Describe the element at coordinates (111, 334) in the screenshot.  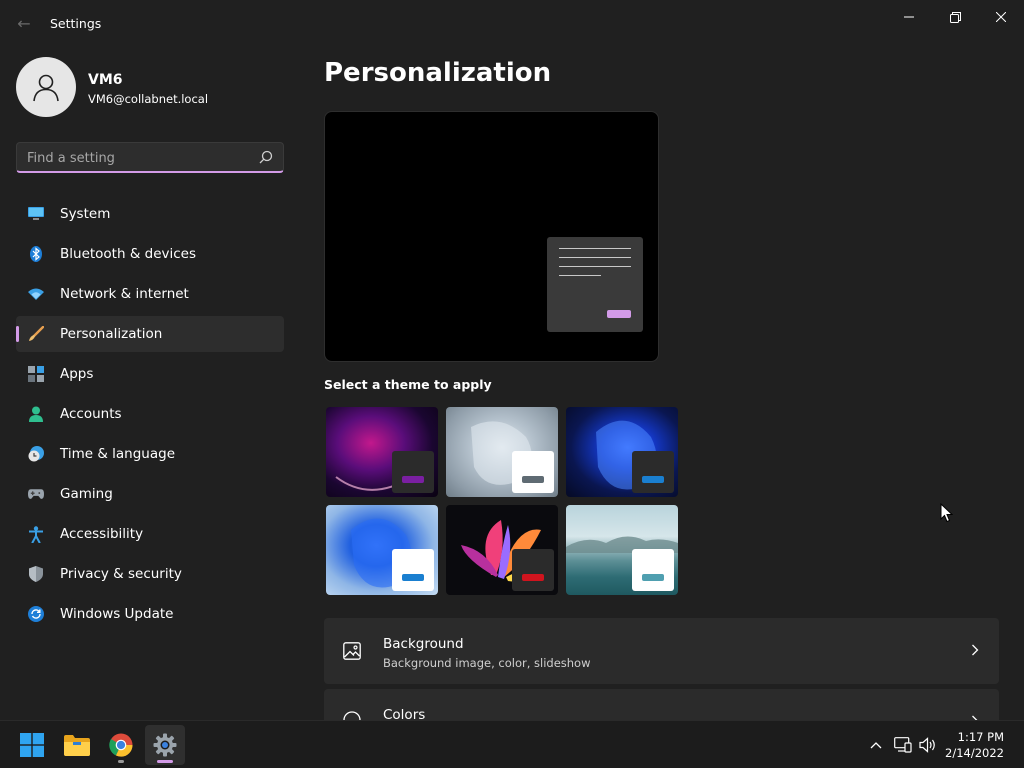
I see `sidebar-item-label: Personalization` at that location.